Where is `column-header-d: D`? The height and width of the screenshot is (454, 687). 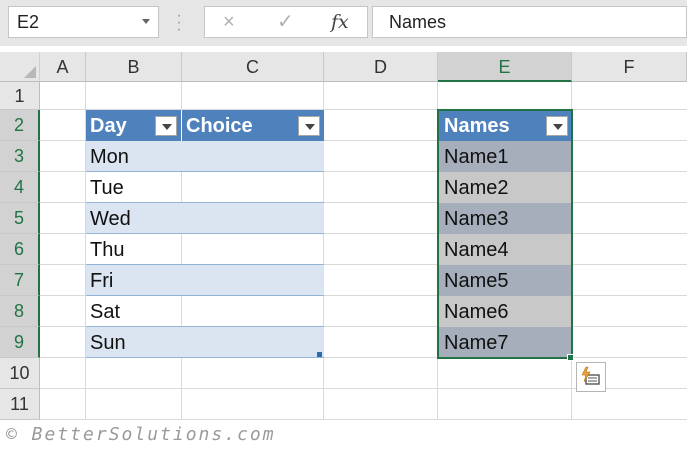
column-header-d: D is located at coordinates (381, 67).